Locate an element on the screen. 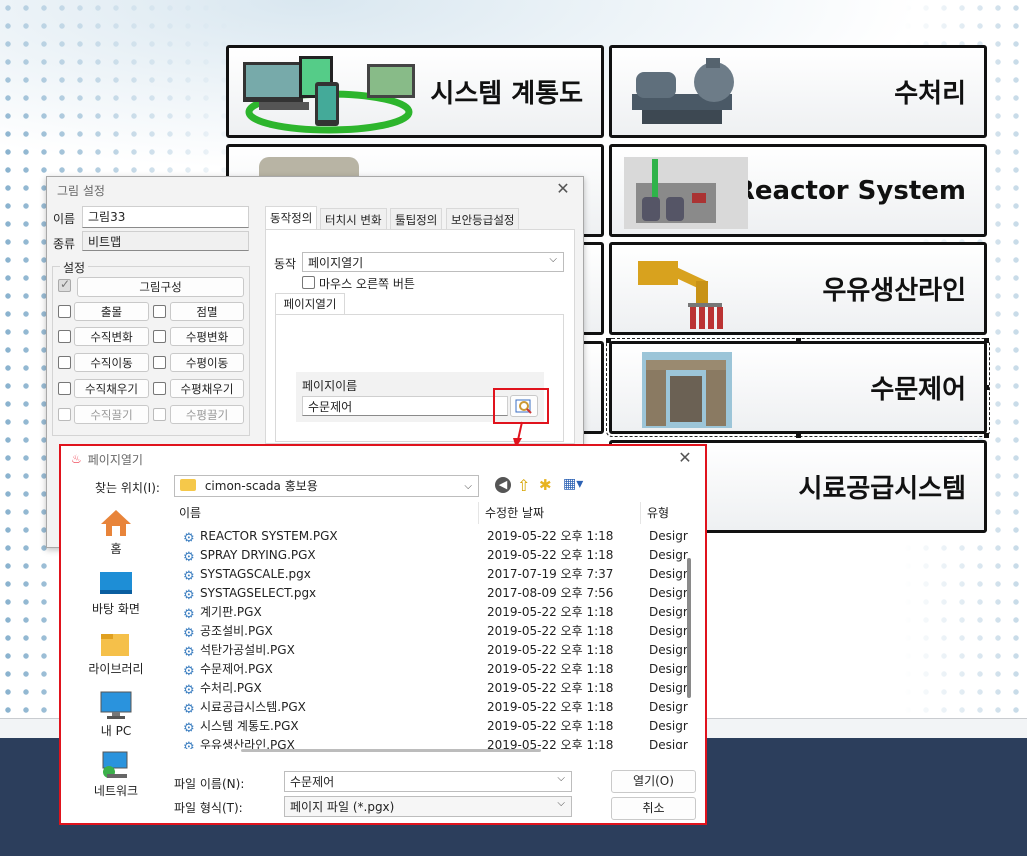 The height and width of the screenshot is (856, 1027). nav-home: 홈 is located at coordinates (116, 532).